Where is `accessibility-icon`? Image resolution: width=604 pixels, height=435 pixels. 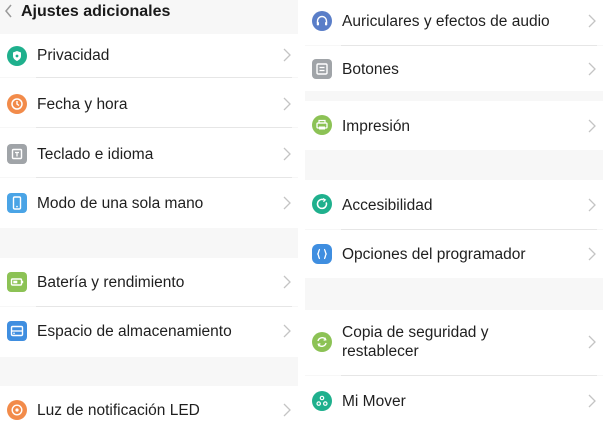 accessibility-icon is located at coordinates (322, 204).